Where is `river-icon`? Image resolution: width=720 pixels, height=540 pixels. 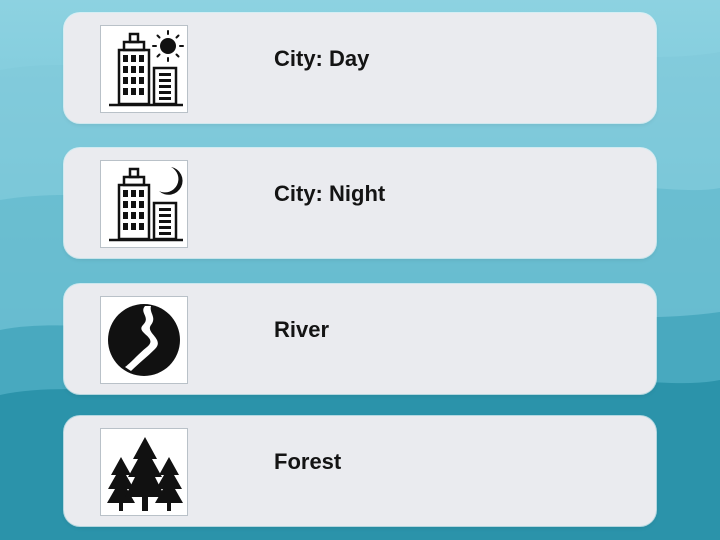
river-icon is located at coordinates (144, 340).